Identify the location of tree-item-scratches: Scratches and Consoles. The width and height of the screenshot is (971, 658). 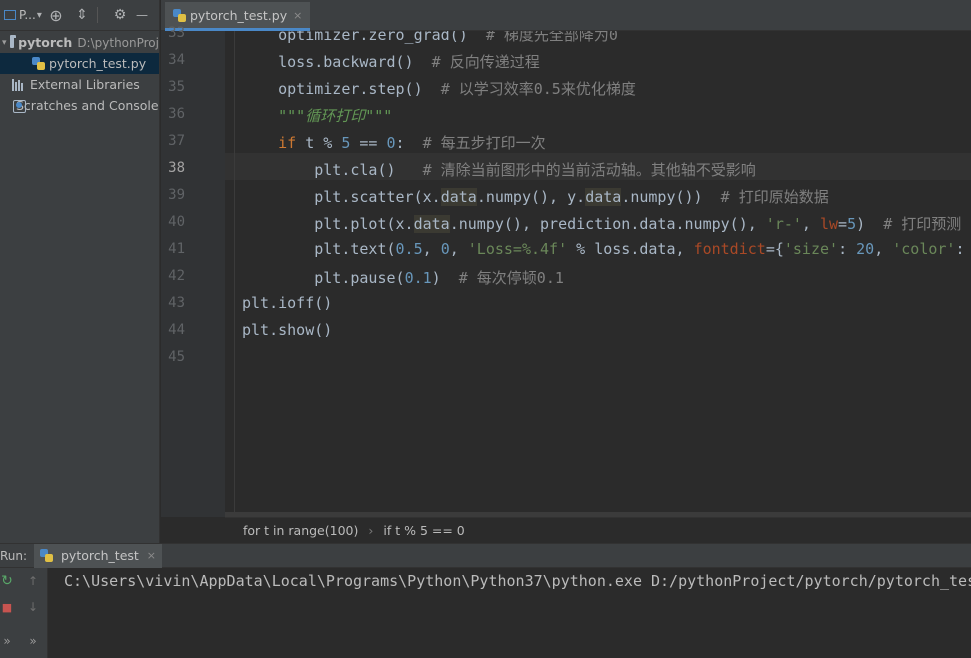
(79, 105).